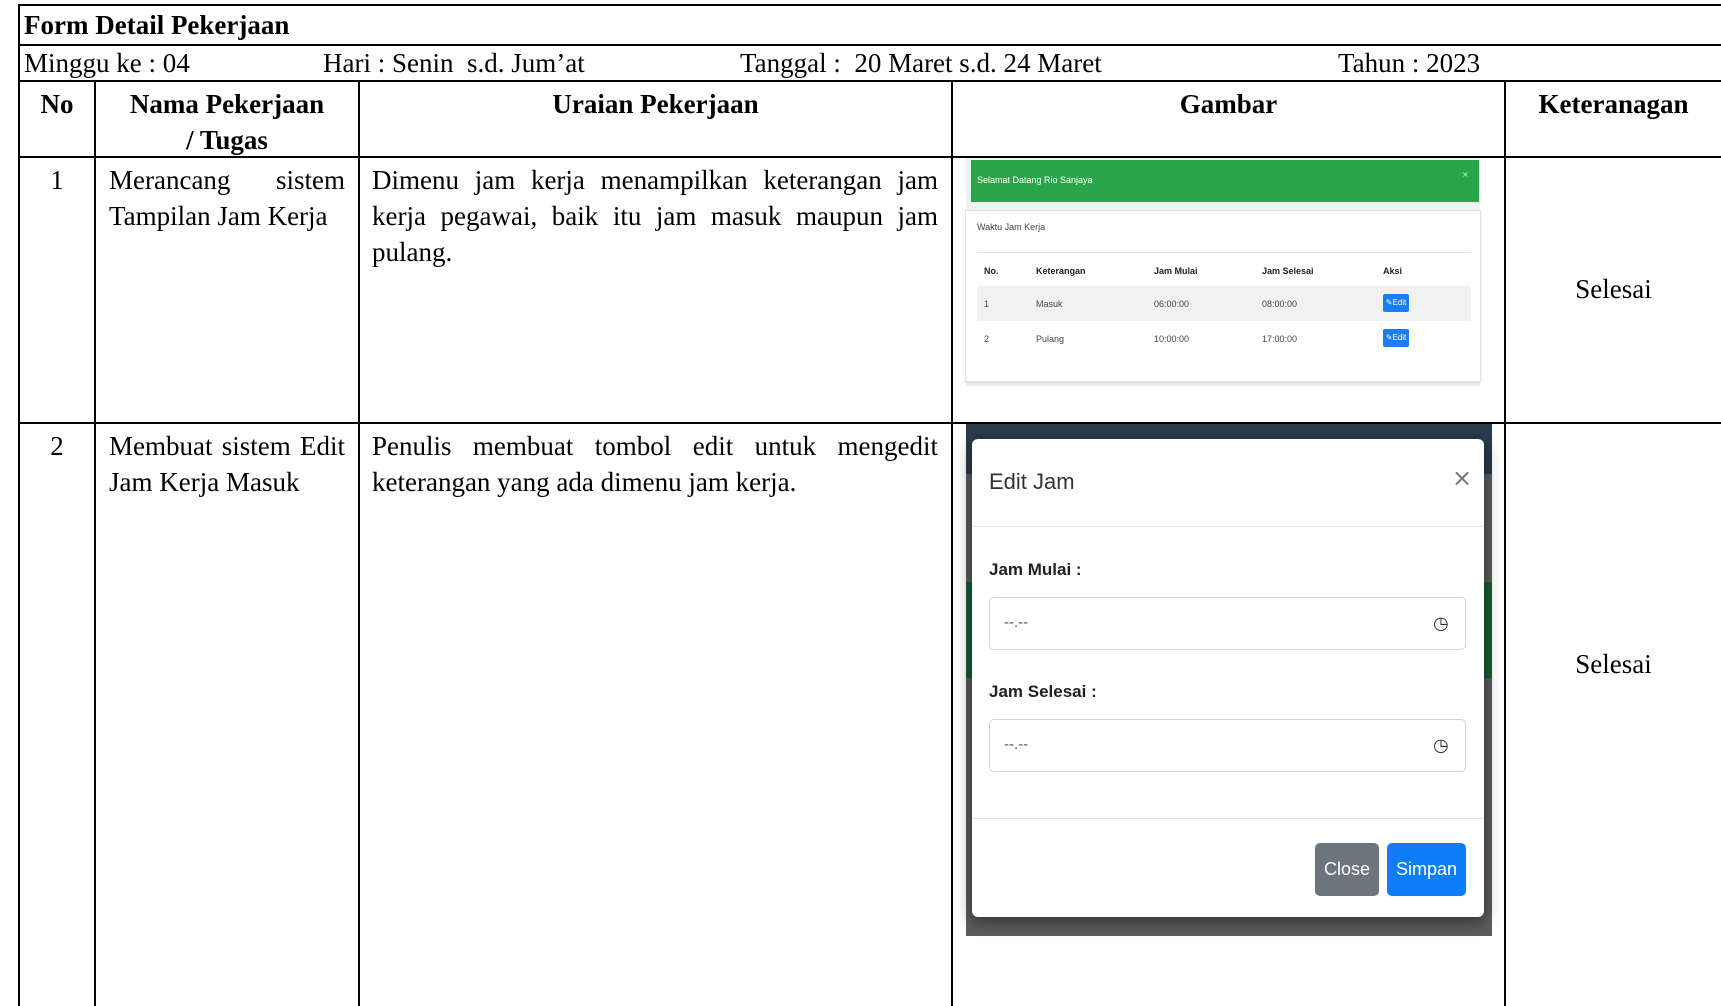 Image resolution: width=1721 pixels, height=1006 pixels. What do you see at coordinates (1465, 174) in the screenshot?
I see `welcome-close-icon: ×` at bounding box center [1465, 174].